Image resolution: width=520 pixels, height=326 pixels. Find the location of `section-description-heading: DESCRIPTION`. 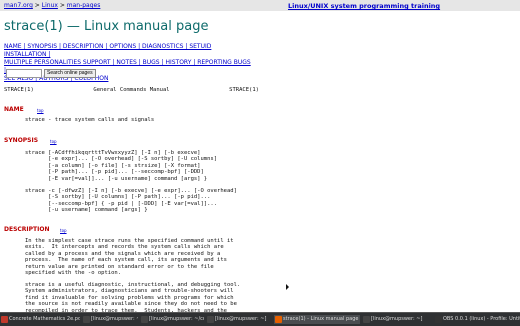

section-description-heading: DESCRIPTION is located at coordinates (27, 229).